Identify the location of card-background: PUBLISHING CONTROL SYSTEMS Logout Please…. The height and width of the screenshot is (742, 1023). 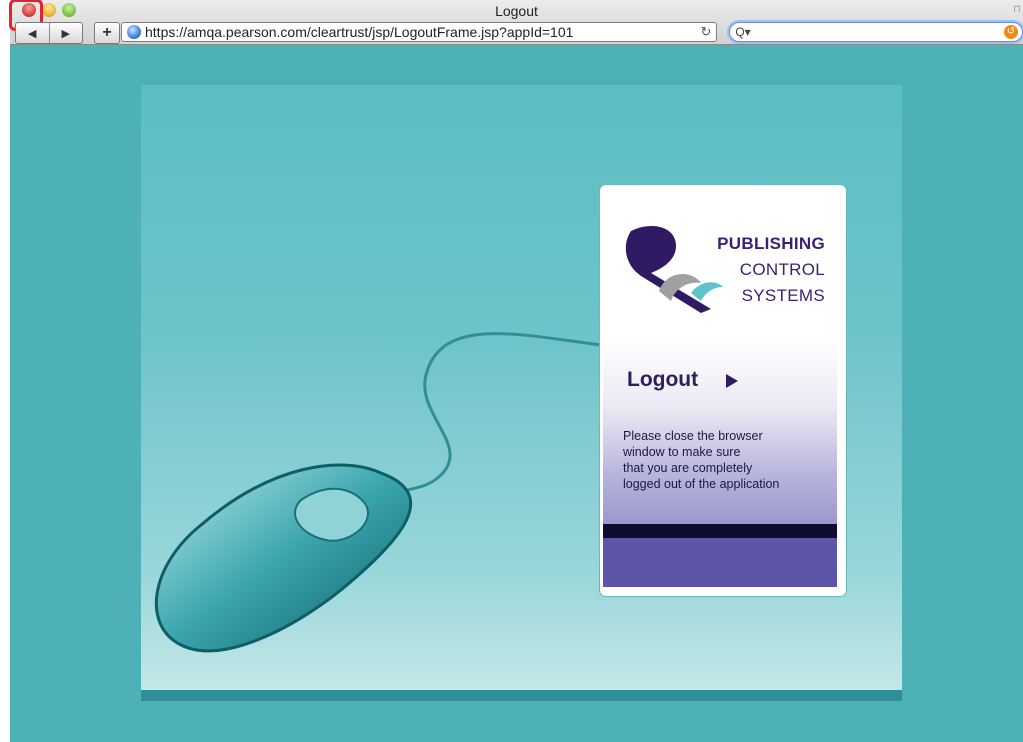
(720, 387).